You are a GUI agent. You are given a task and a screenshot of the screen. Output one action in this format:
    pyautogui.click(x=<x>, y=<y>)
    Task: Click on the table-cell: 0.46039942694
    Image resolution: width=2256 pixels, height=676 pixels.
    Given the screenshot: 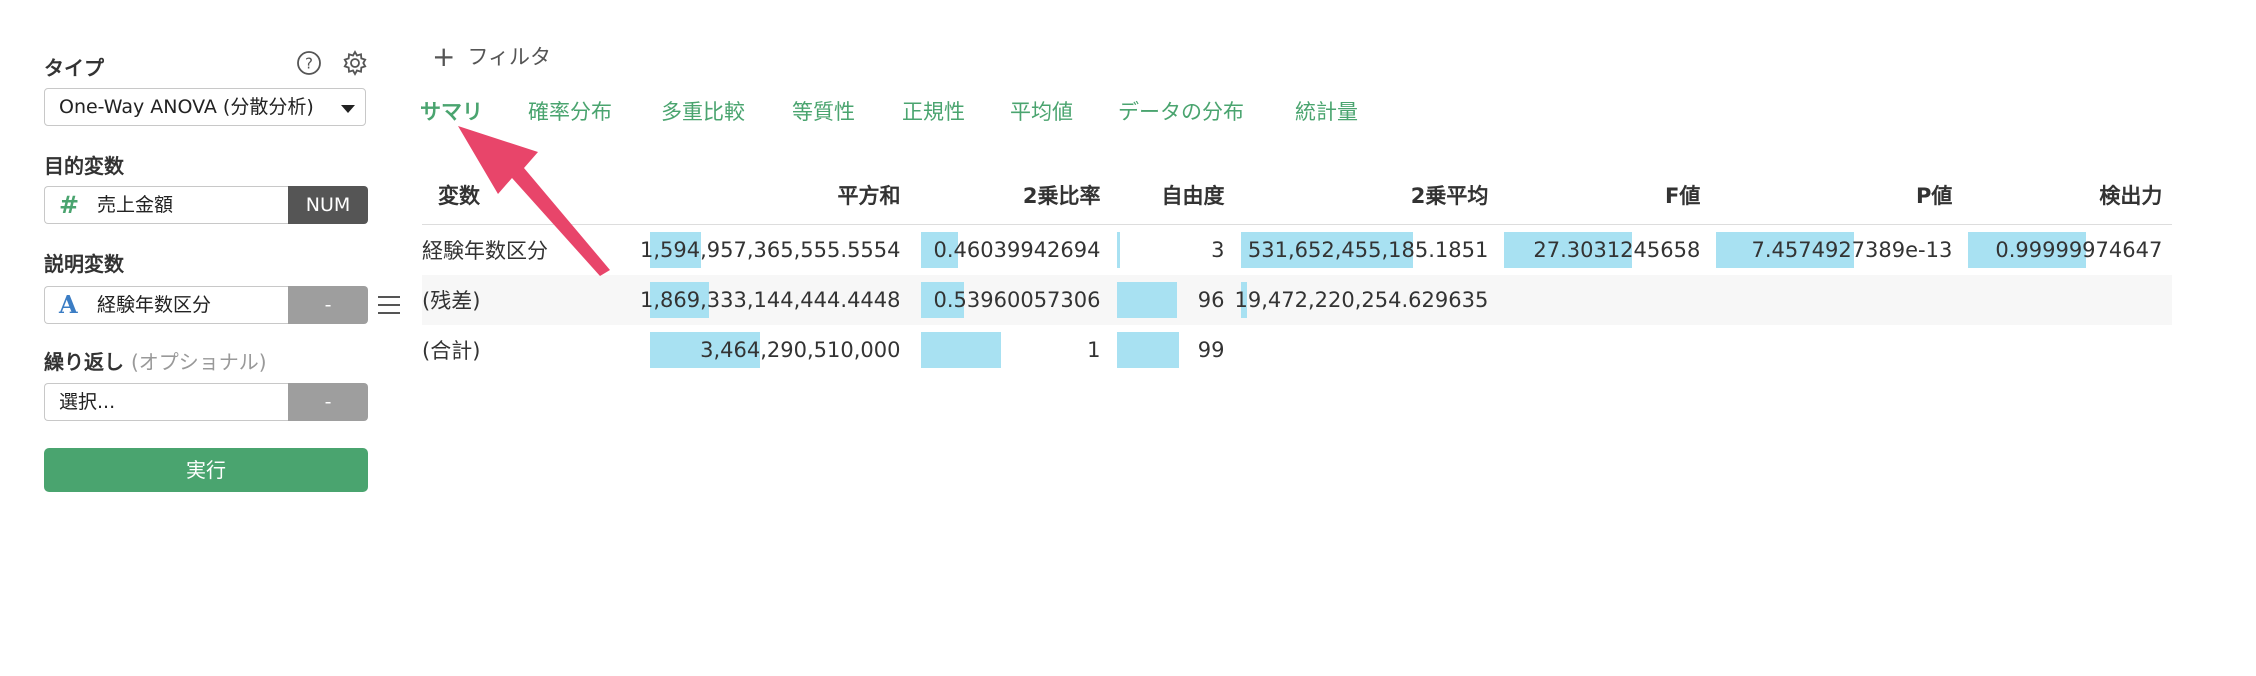 What is the action you would take?
    pyautogui.click(x=1011, y=250)
    